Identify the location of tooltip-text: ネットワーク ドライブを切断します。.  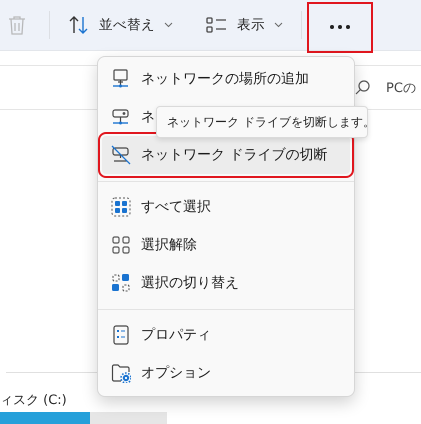
(271, 122).